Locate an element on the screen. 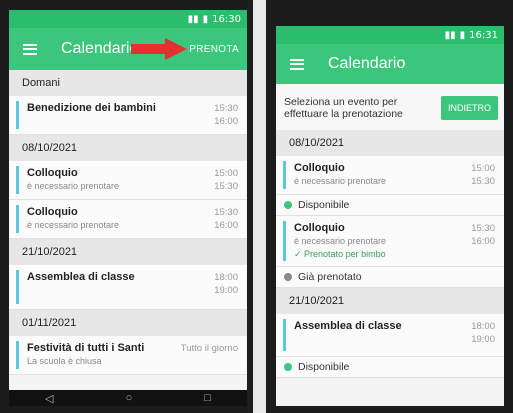 The image size is (513, 413). event-start: Tutto il giorno is located at coordinates (209, 348).